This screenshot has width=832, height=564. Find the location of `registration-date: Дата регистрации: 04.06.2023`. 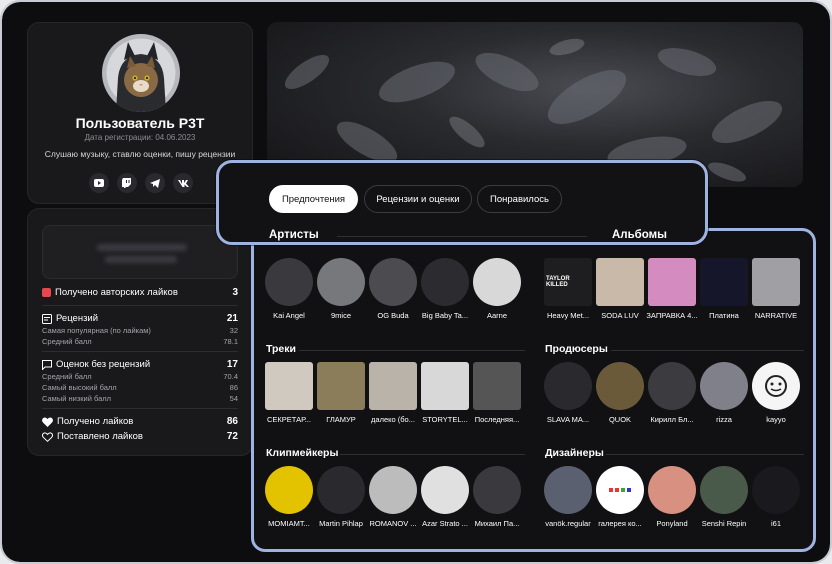

registration-date: Дата регистрации: 04.06.2023 is located at coordinates (140, 137).